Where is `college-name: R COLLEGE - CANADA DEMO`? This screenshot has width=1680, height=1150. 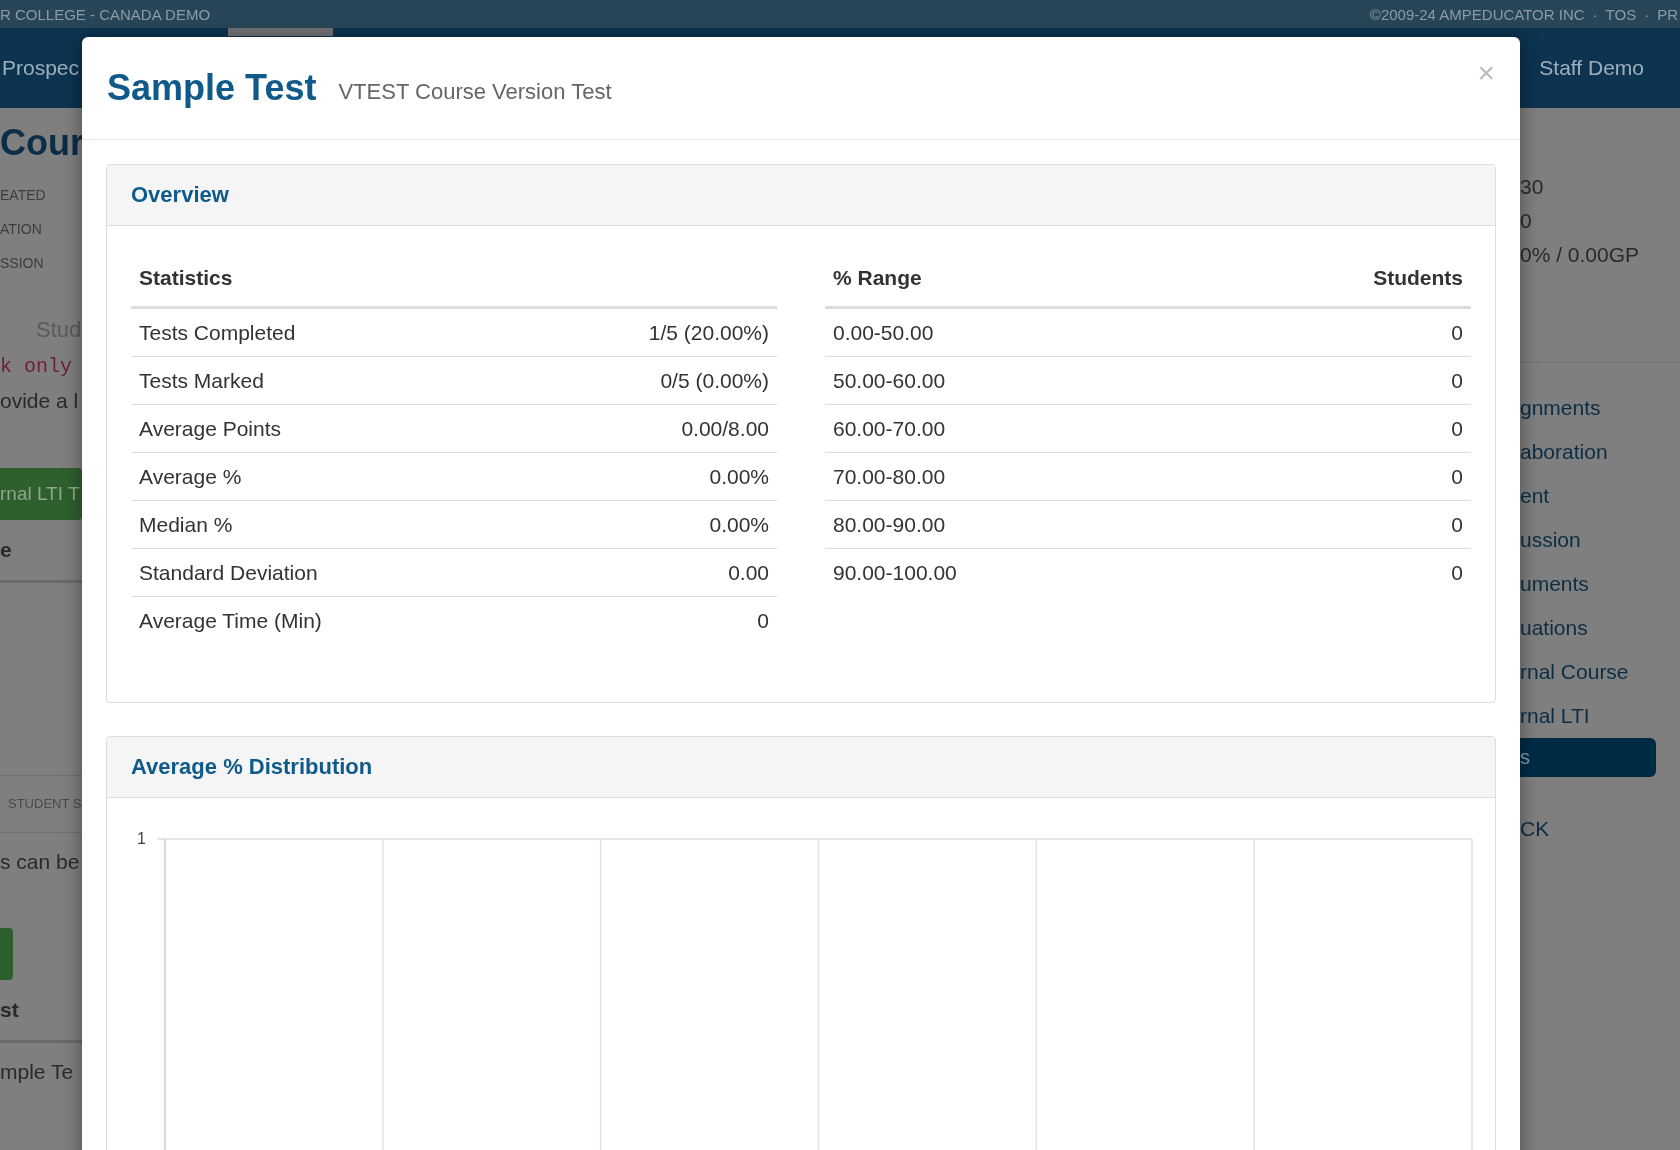 college-name: R COLLEGE - CANADA DEMO is located at coordinates (105, 14).